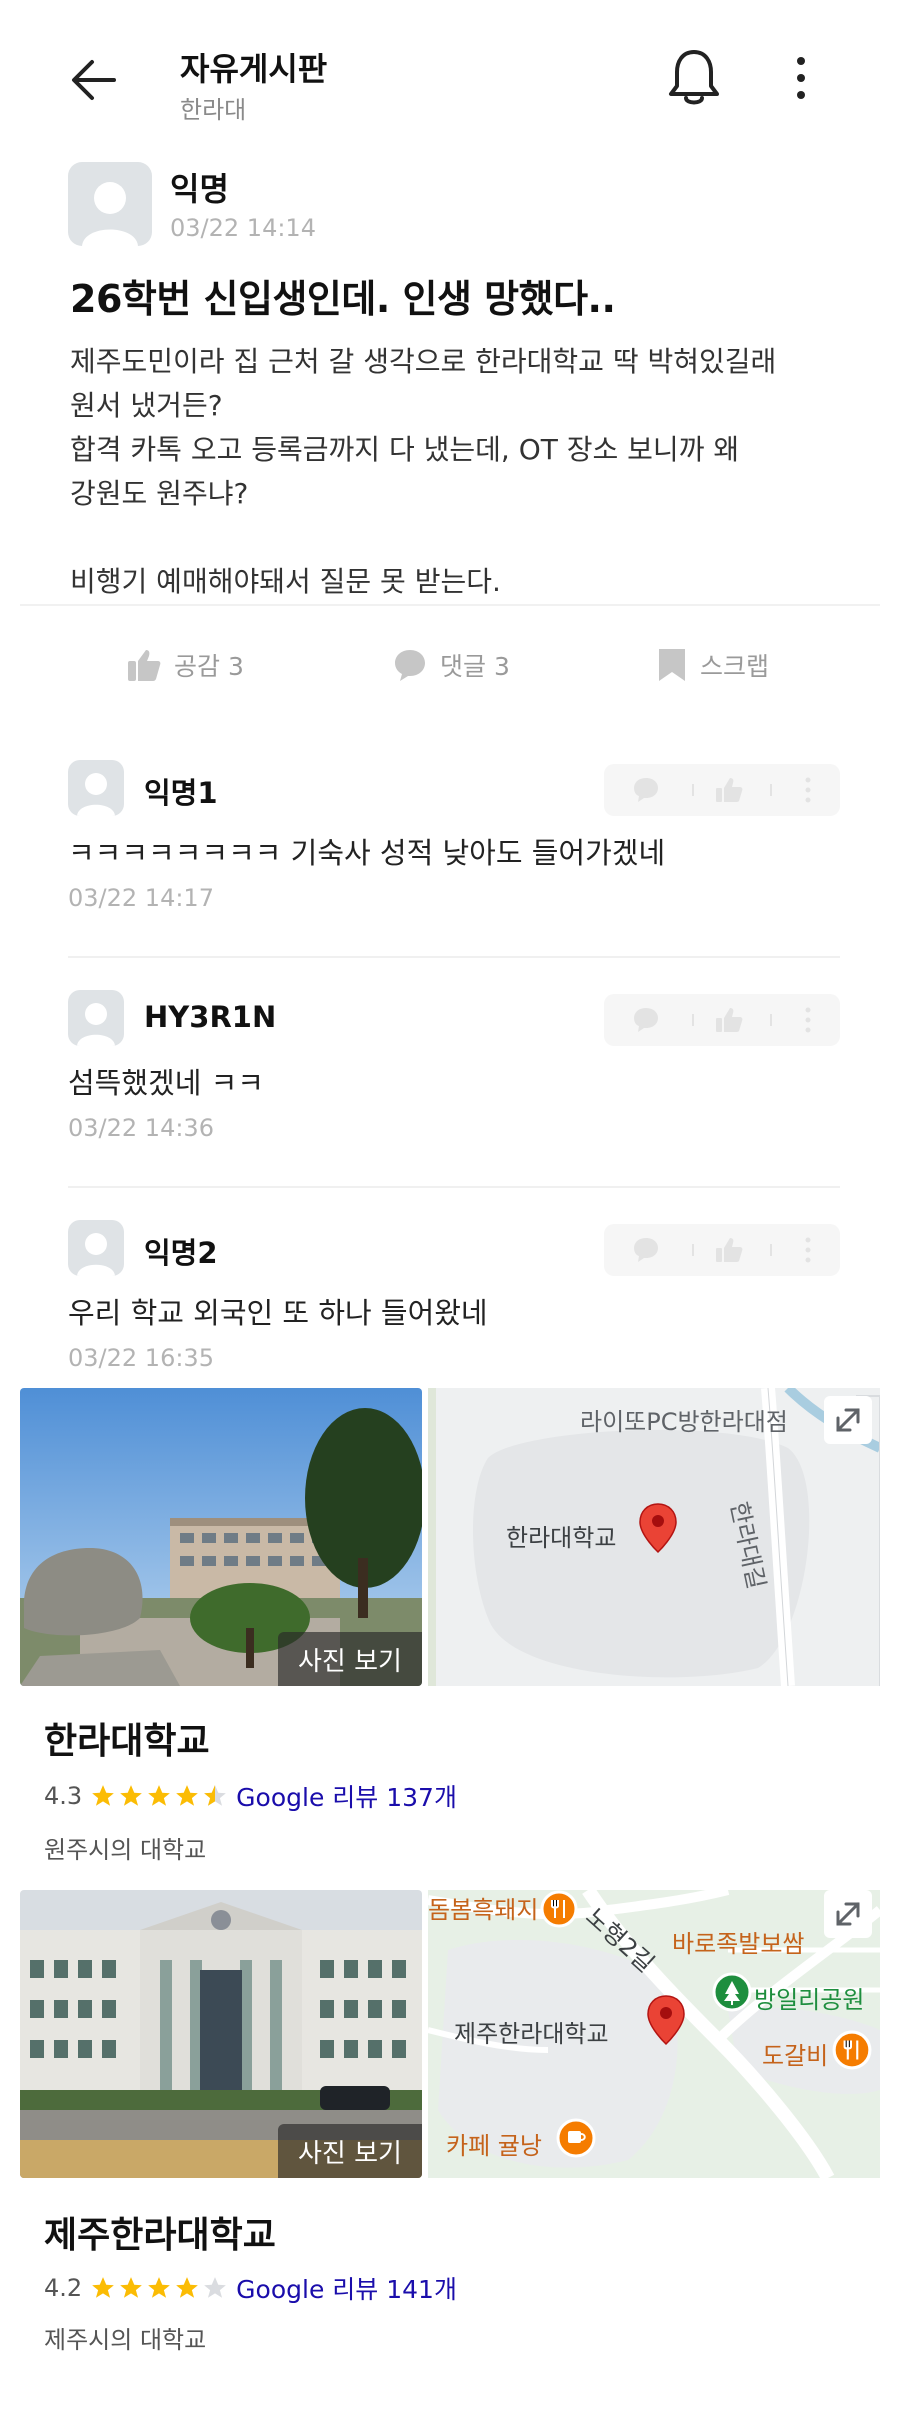  What do you see at coordinates (199, 189) in the screenshot?
I see `post-author: 익명` at bounding box center [199, 189].